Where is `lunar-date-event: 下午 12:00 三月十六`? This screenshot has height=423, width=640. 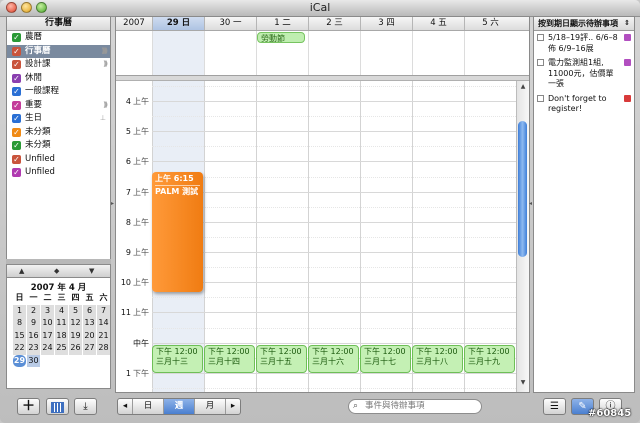
lunar-date-event: 下午 12:00 三月十六 is located at coordinates (333, 359).